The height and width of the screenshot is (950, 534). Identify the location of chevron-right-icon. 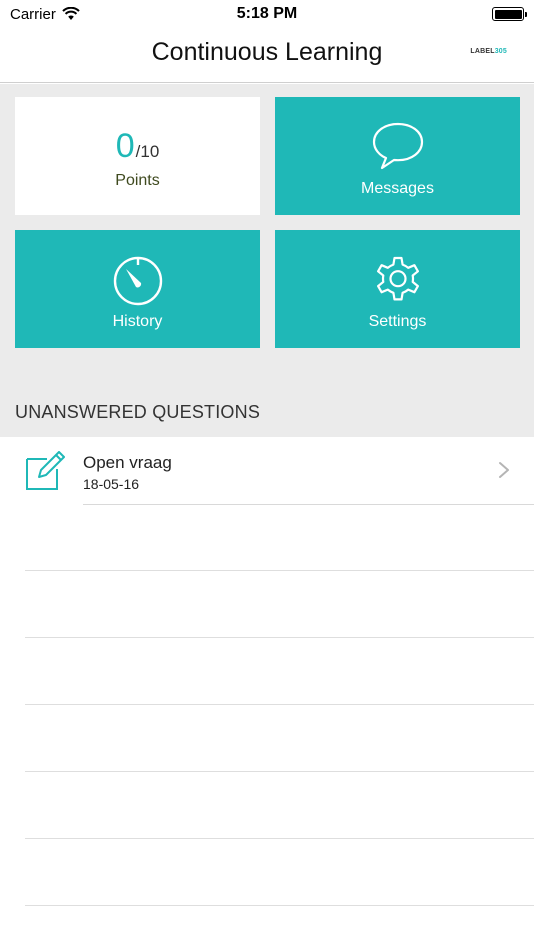
(504, 470).